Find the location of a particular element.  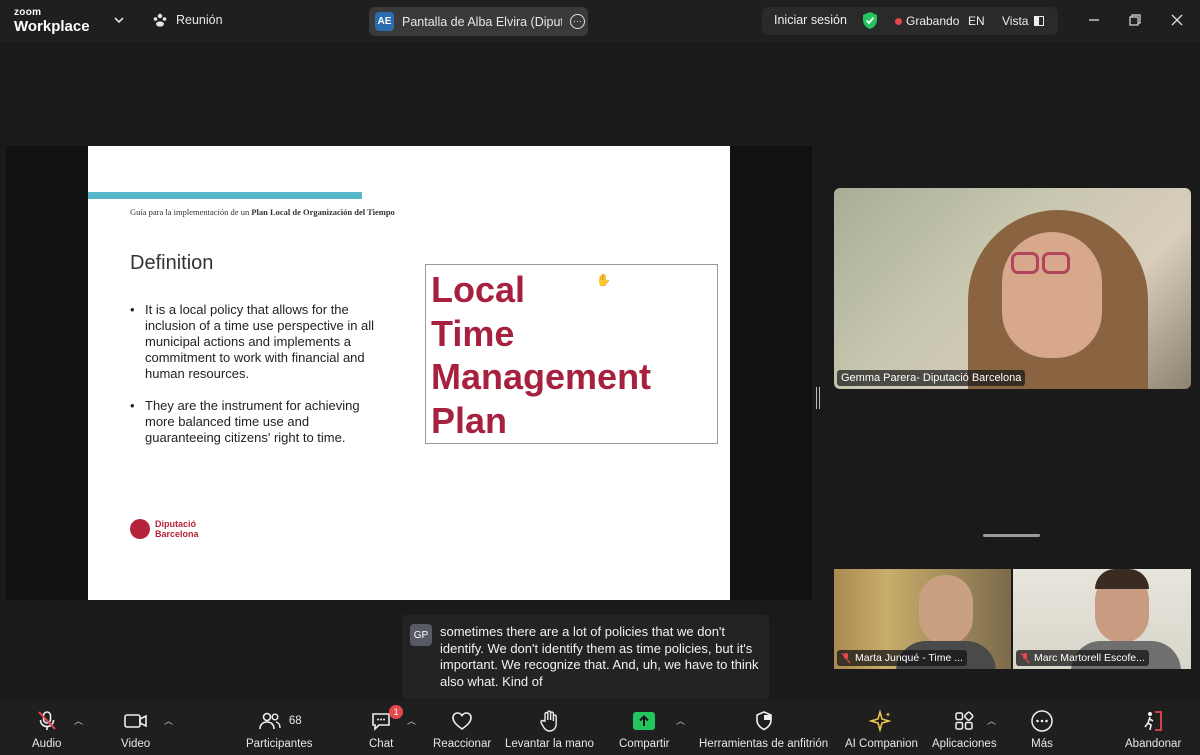

react-button: Reaccionar is located at coordinates (462, 729).